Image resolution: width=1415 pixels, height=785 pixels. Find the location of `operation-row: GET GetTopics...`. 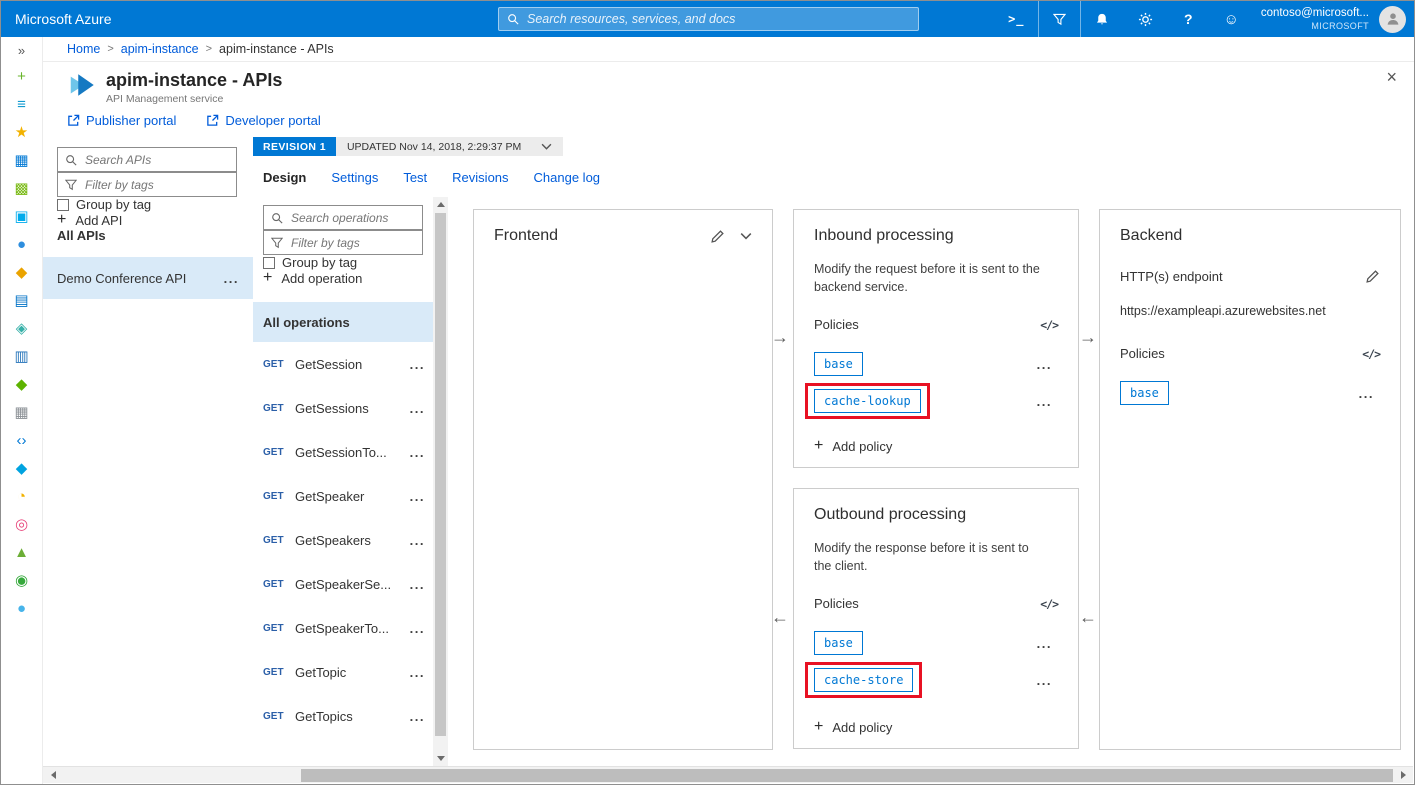

operation-row: GET GetTopics... is located at coordinates (343, 716).